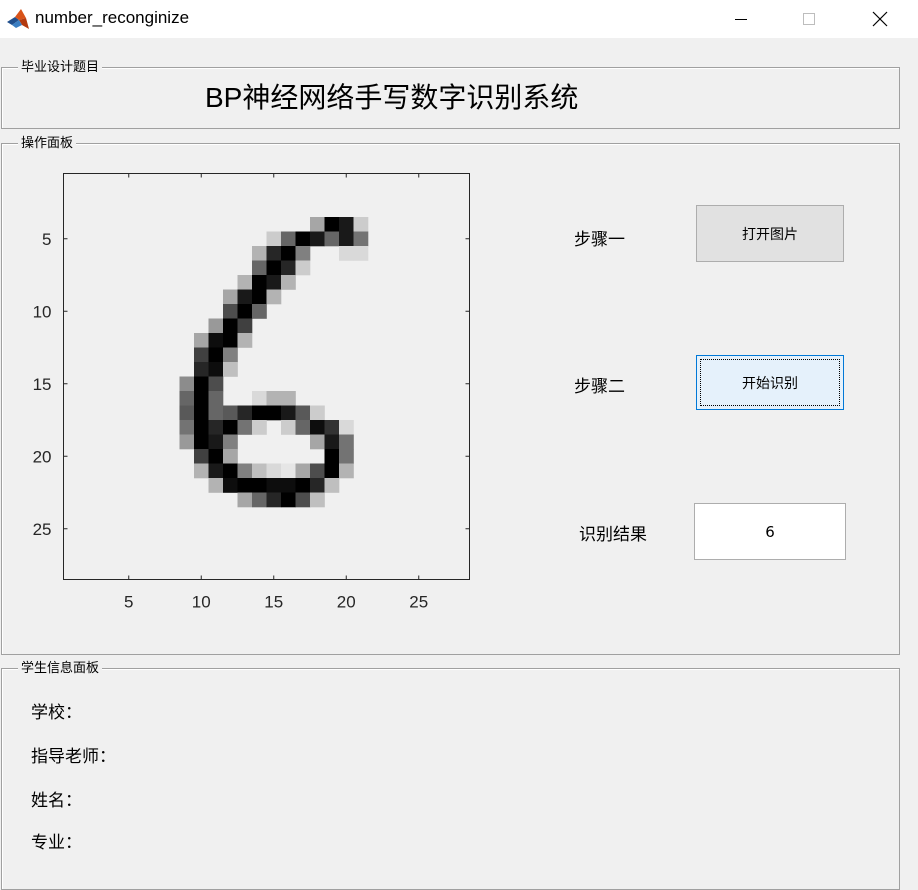 This screenshot has height=890, width=918. I want to click on step2-label: 步骤二, so click(599, 387).